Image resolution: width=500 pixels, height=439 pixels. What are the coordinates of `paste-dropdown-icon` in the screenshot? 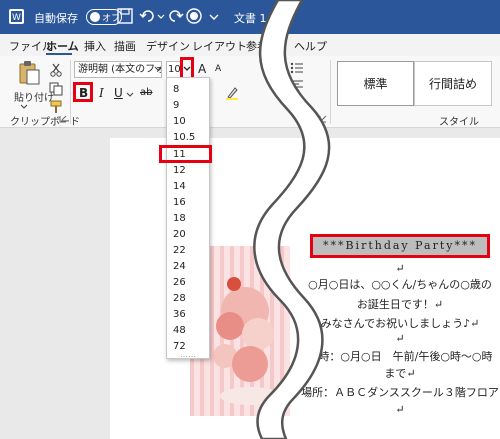 It's located at (24, 107).